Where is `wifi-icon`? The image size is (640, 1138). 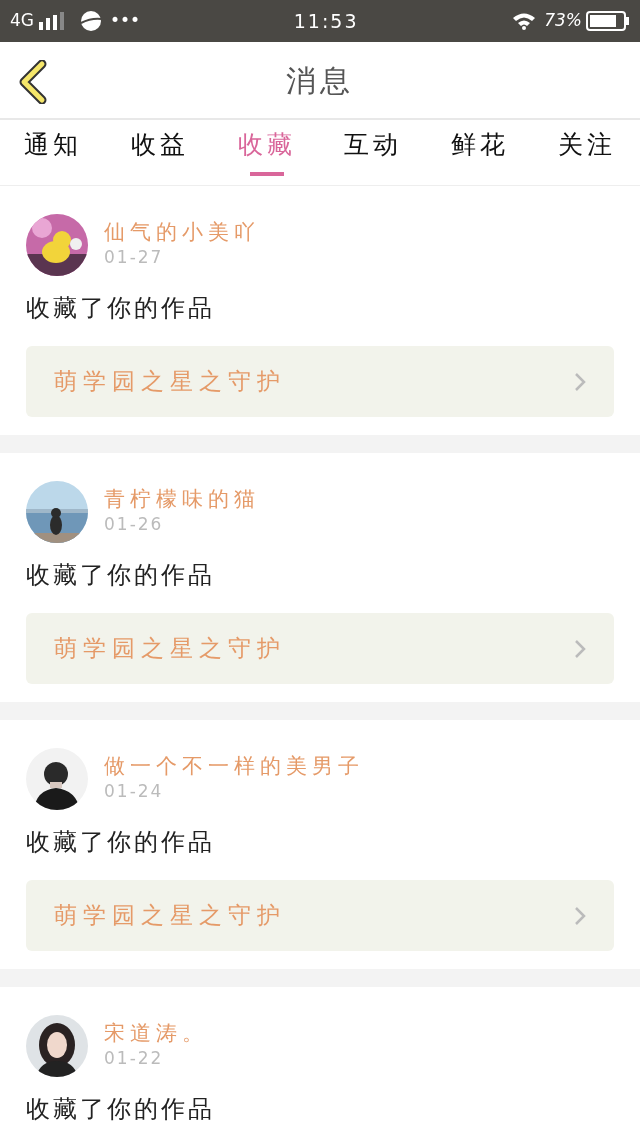
wifi-icon is located at coordinates (524, 21).